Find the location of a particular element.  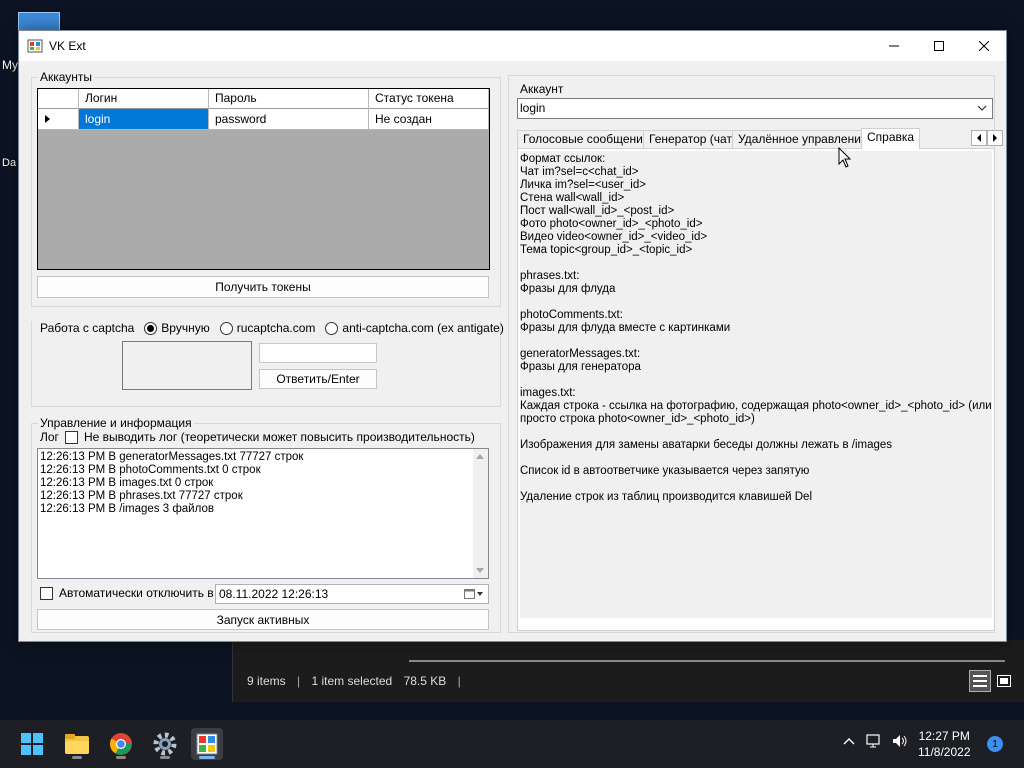

table-row: login password Не создан is located at coordinates (263, 119).